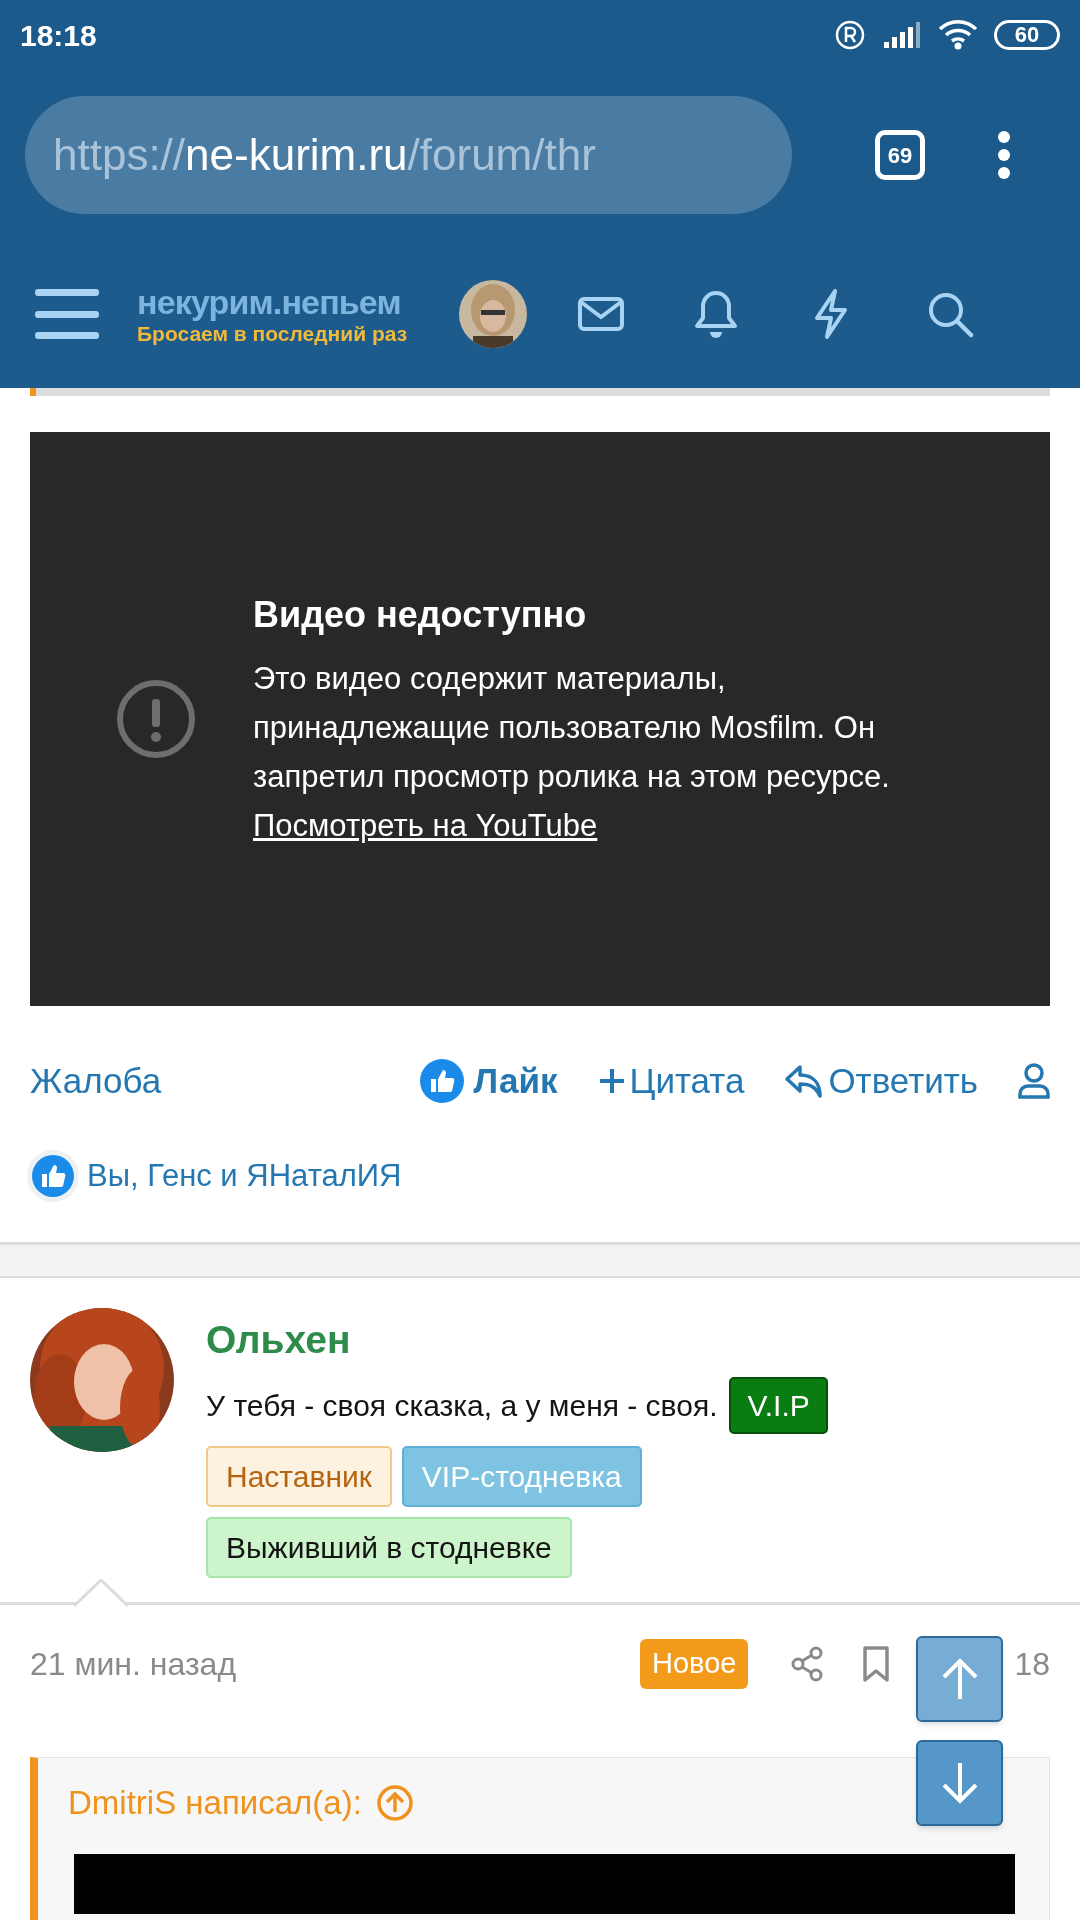 The height and width of the screenshot is (1920, 1080). Describe the element at coordinates (902, 35) in the screenshot. I see `signal-icon` at that location.